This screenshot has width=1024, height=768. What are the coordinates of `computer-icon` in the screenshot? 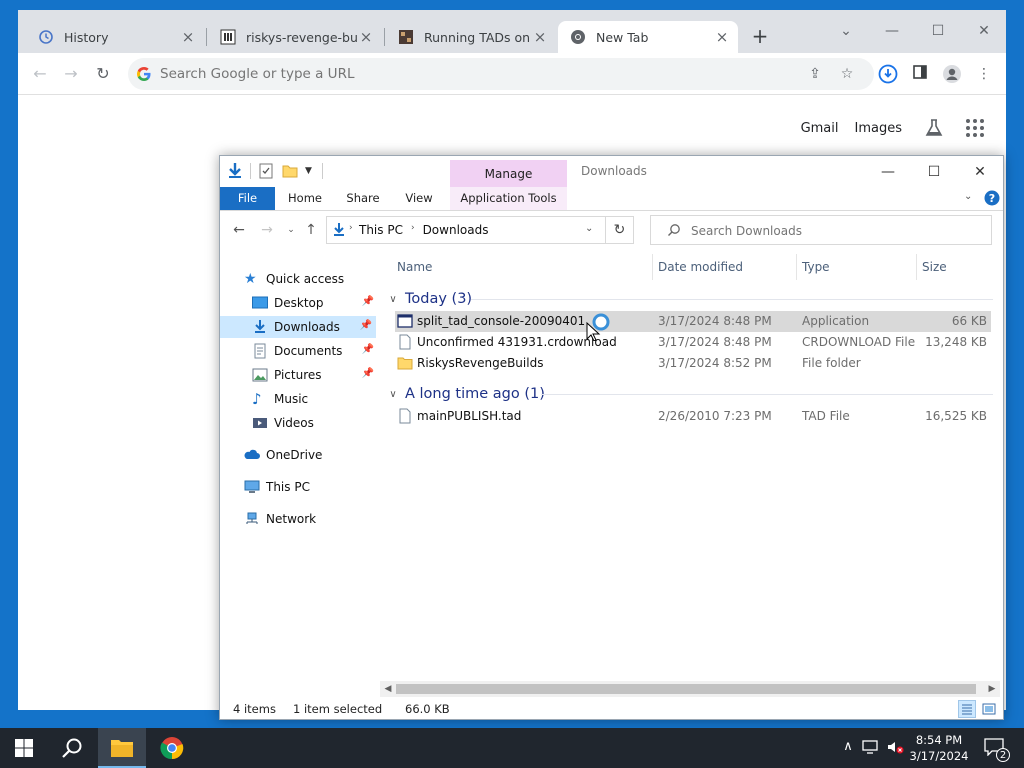 It's located at (252, 486).